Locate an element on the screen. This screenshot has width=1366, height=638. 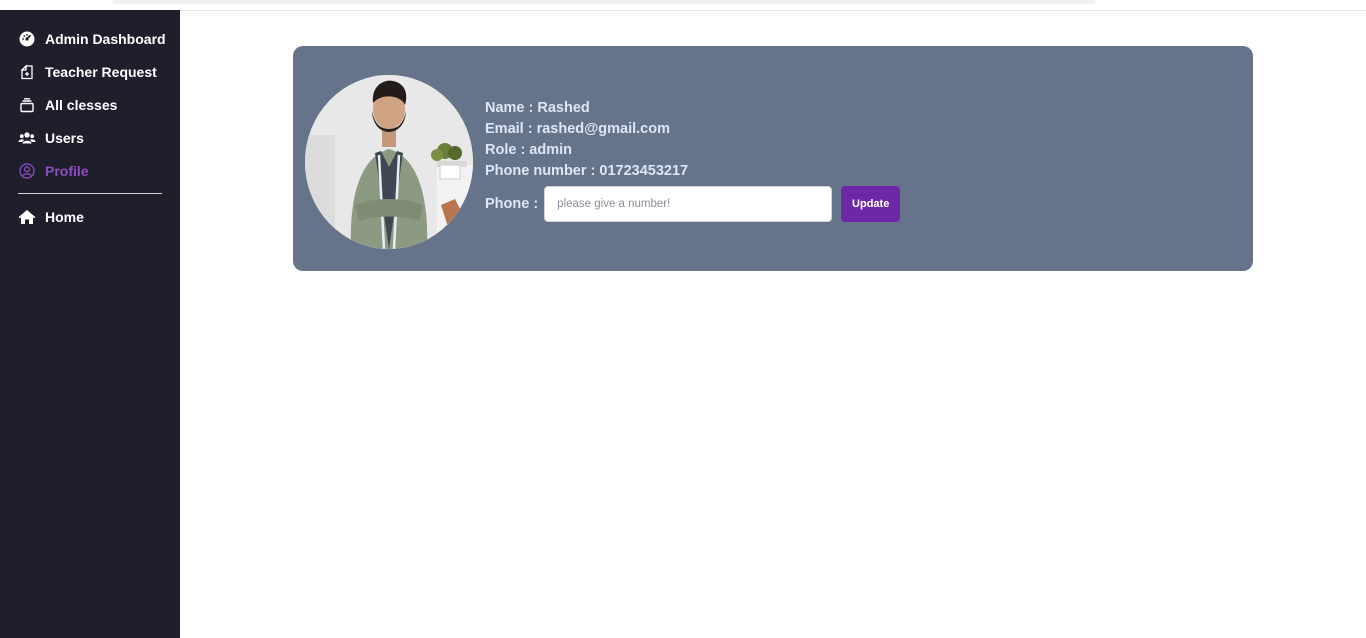
sidebar-item-admin-dashboard: Admin Dashboard is located at coordinates (92, 39).